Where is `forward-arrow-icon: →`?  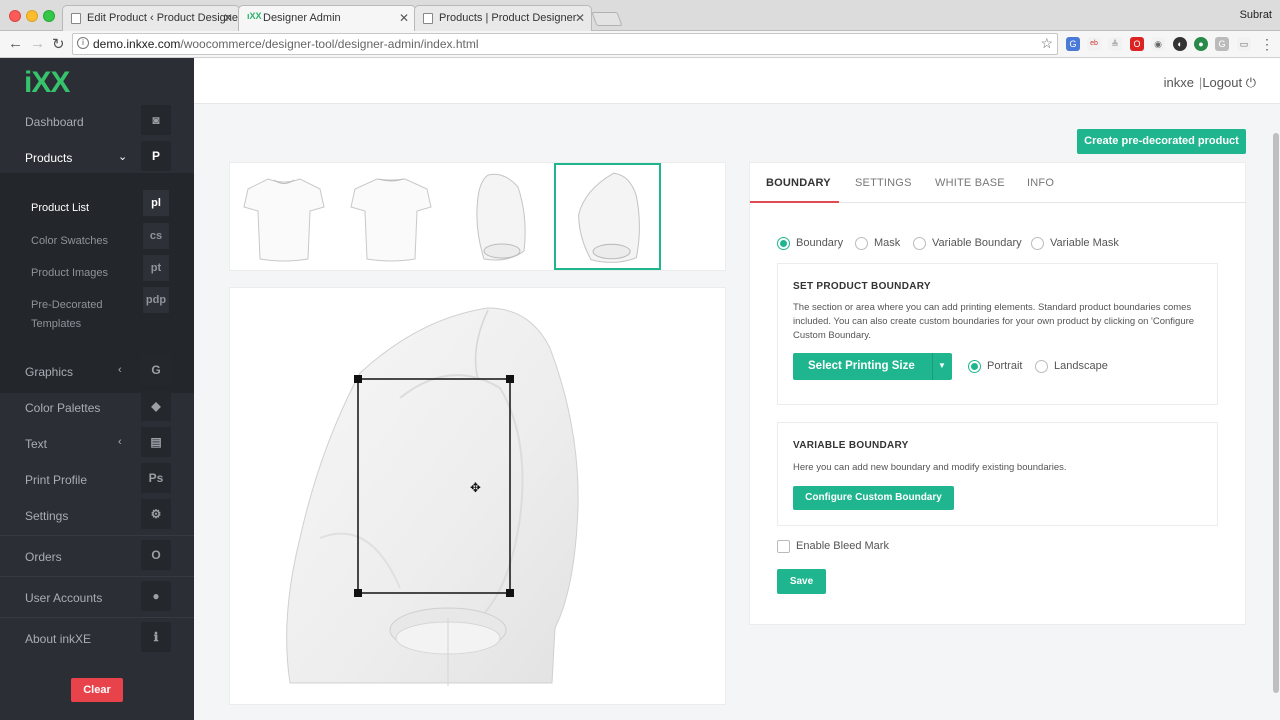 forward-arrow-icon: → is located at coordinates (37, 43).